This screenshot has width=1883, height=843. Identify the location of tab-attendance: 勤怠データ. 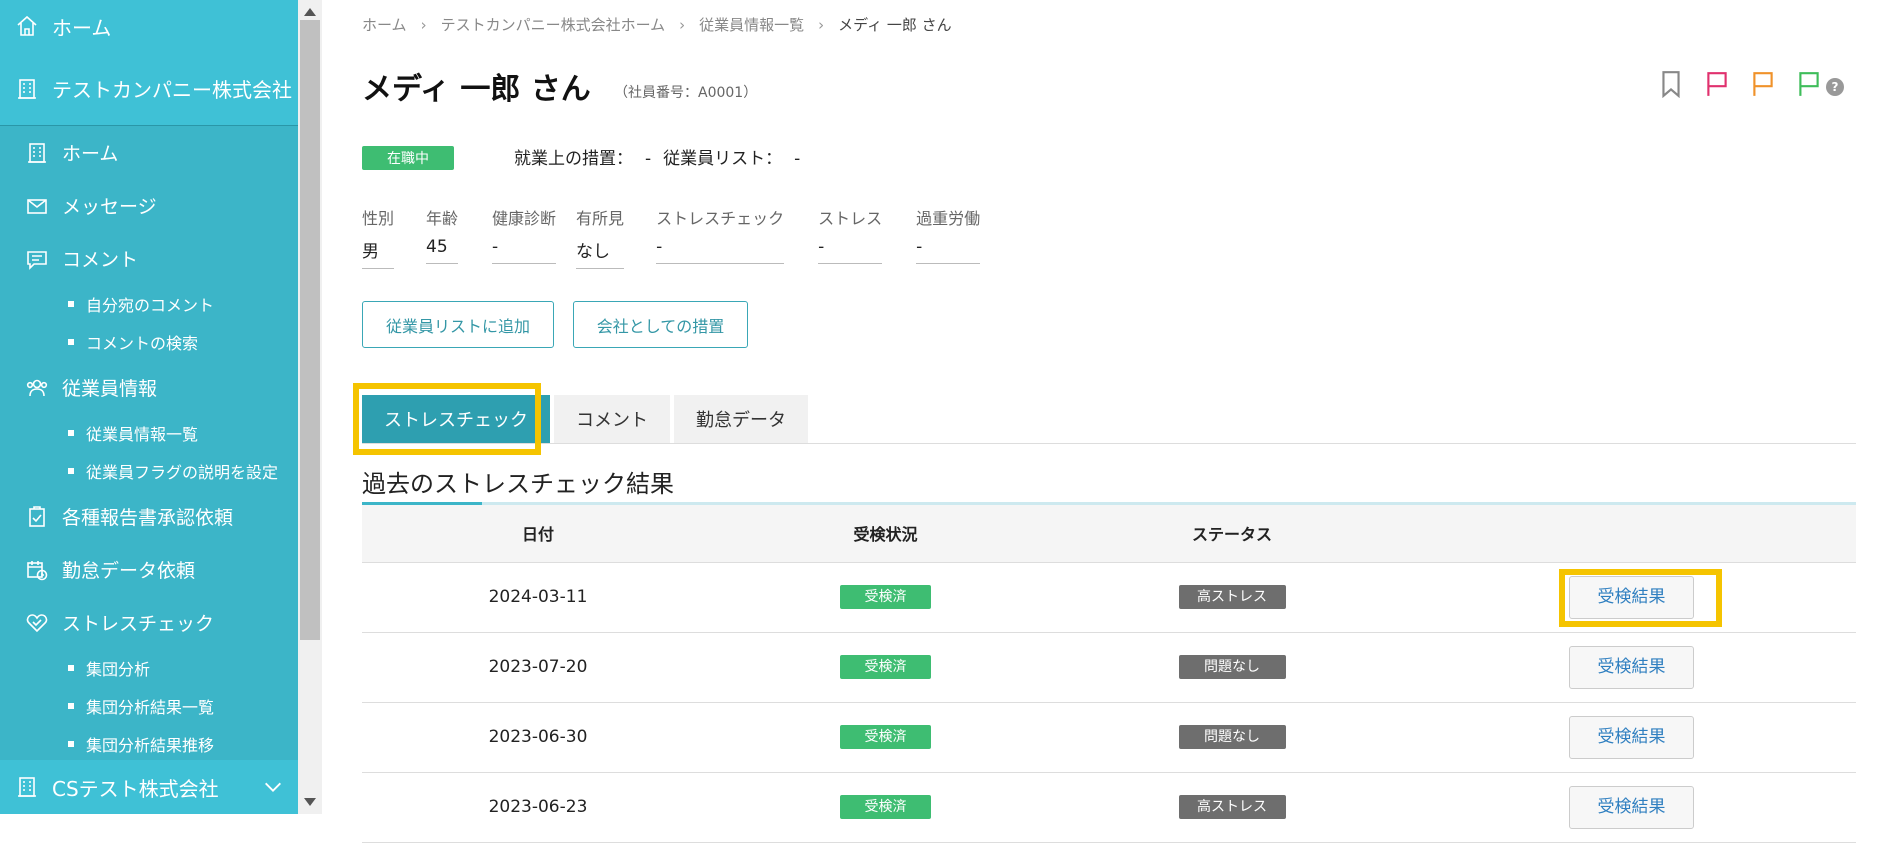
(741, 419).